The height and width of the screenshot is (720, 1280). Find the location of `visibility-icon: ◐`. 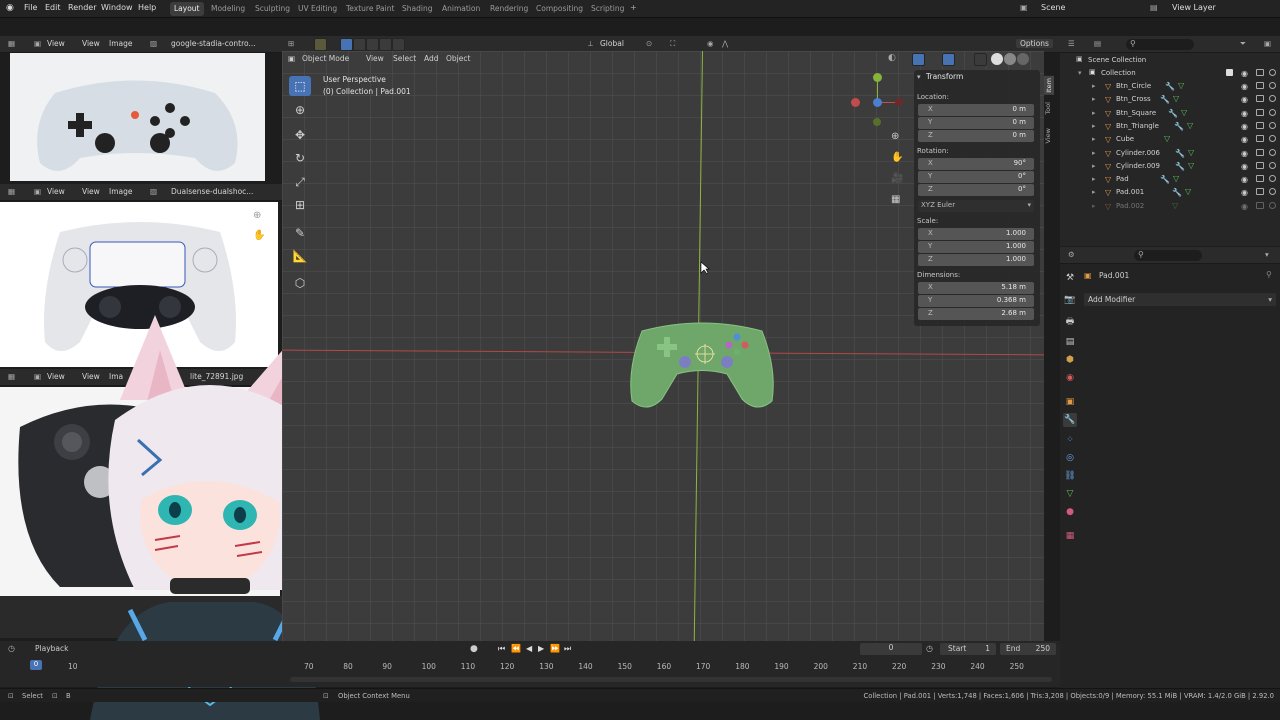

visibility-icon: ◐ is located at coordinates (892, 58).